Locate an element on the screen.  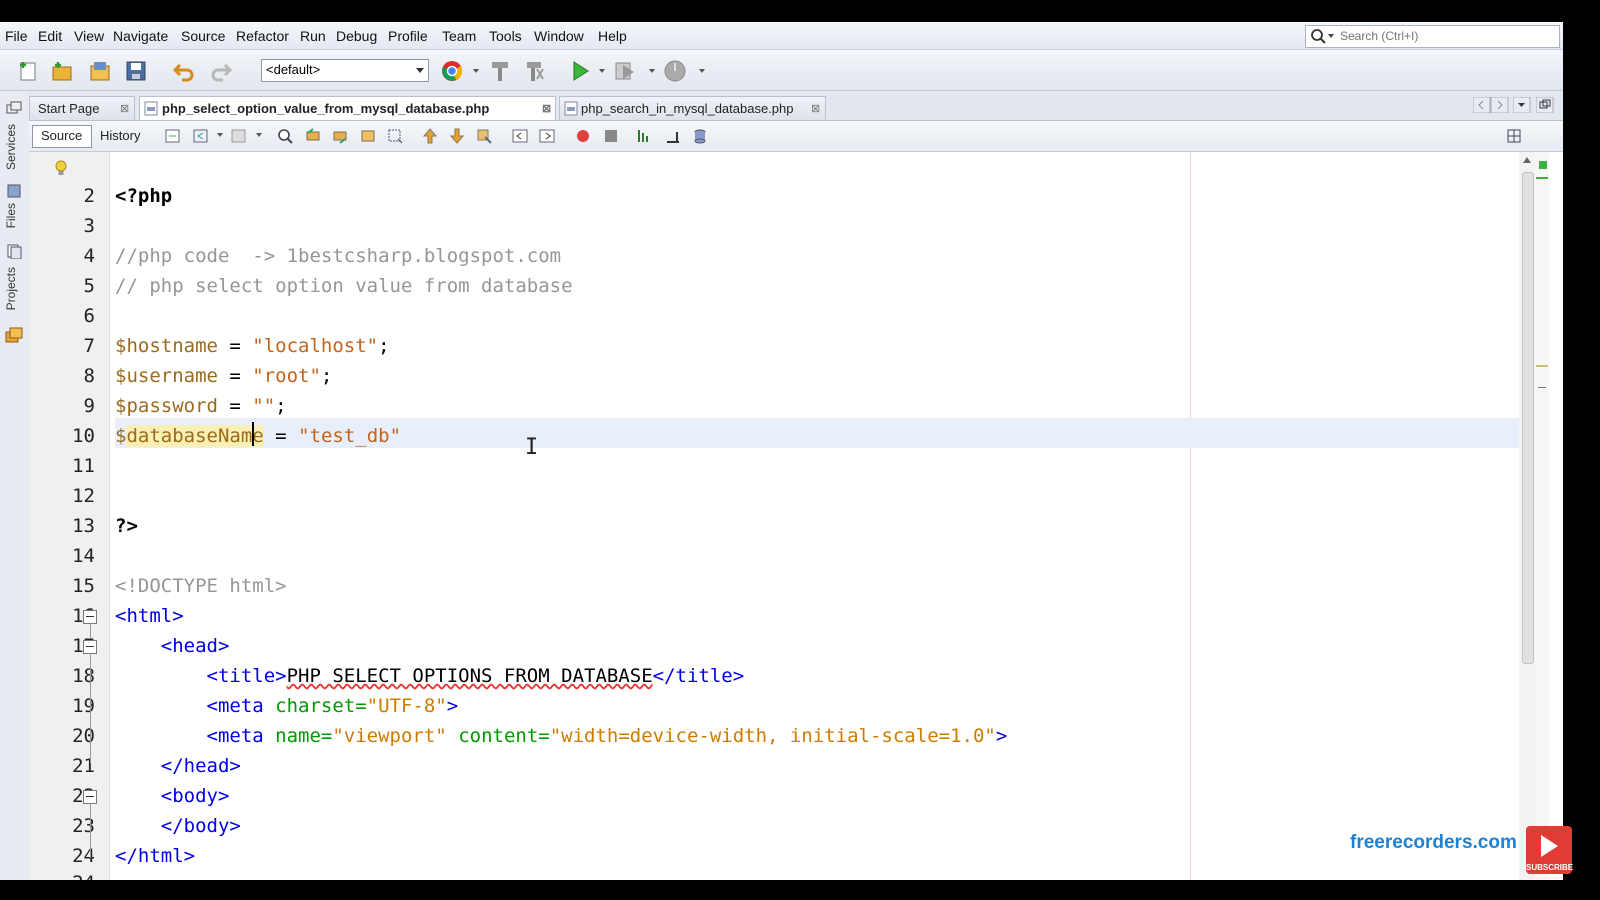
run-icon is located at coordinates (580, 71).